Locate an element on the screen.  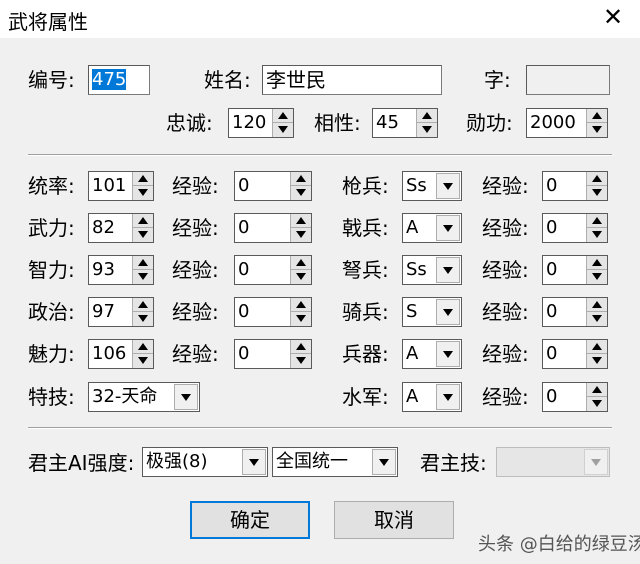
id-field: 475 is located at coordinates (119, 80).